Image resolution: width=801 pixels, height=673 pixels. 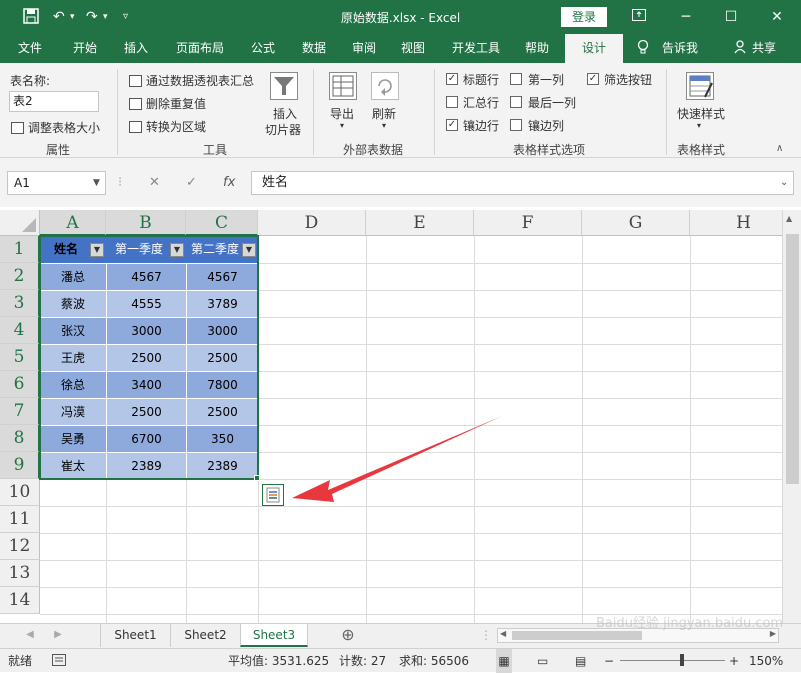 What do you see at coordinates (146, 384) in the screenshot?
I see `table-cell: 3400` at bounding box center [146, 384].